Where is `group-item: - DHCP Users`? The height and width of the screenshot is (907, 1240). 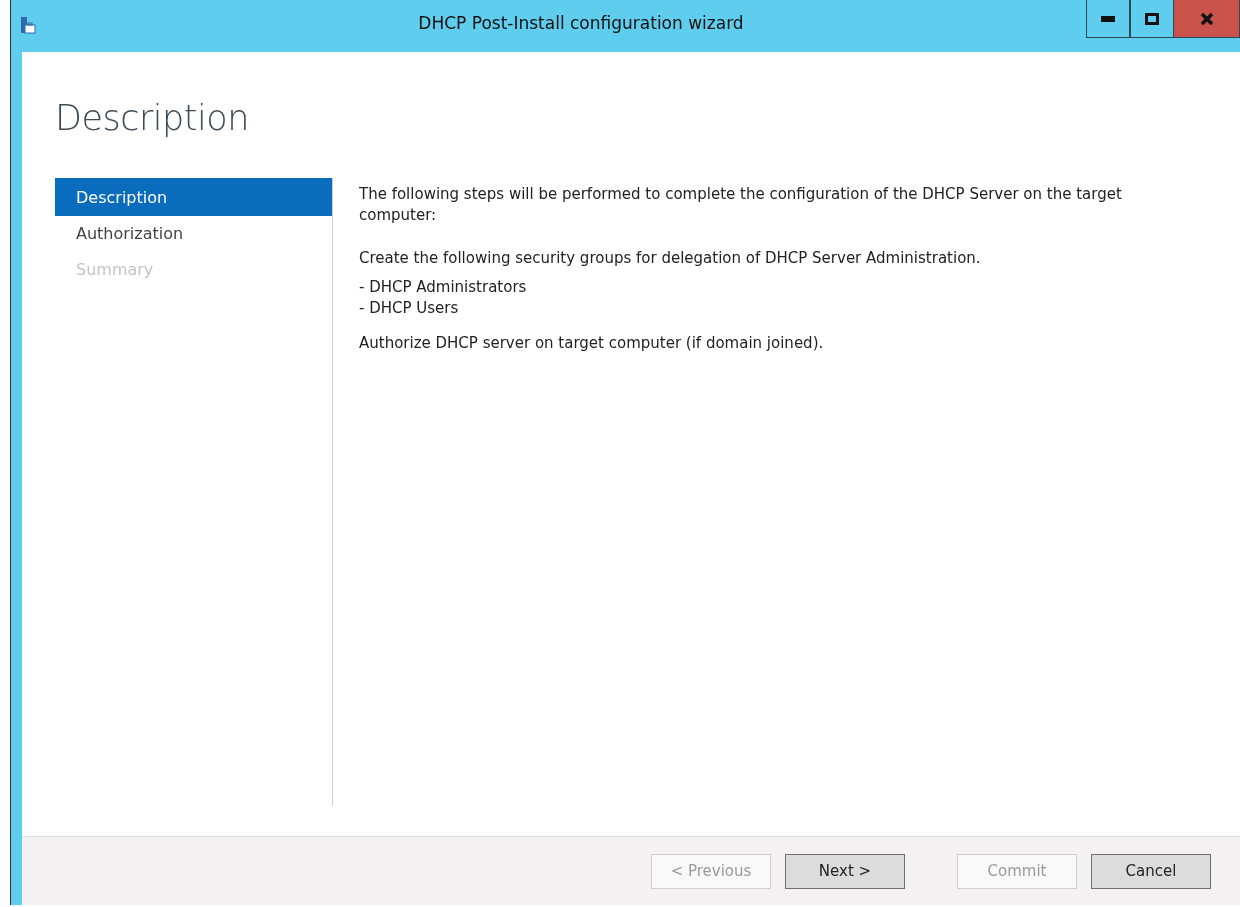 group-item: - DHCP Users is located at coordinates (409, 308).